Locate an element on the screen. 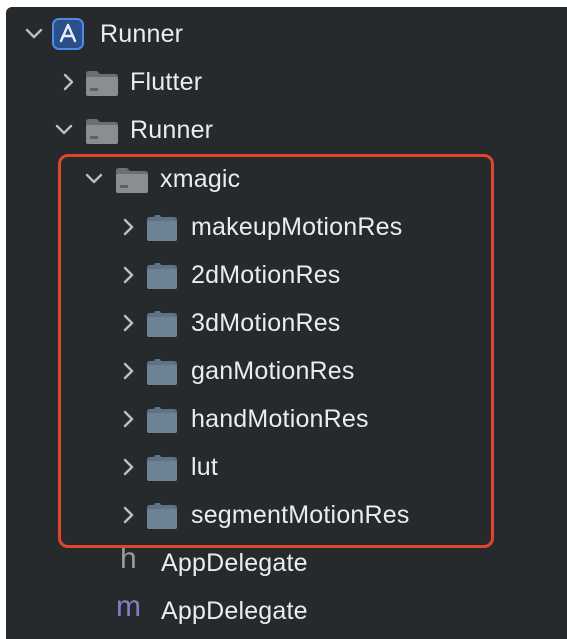 This screenshot has width=567, height=639. tree-row-bundle: 3dMotionRes is located at coordinates (286, 323).